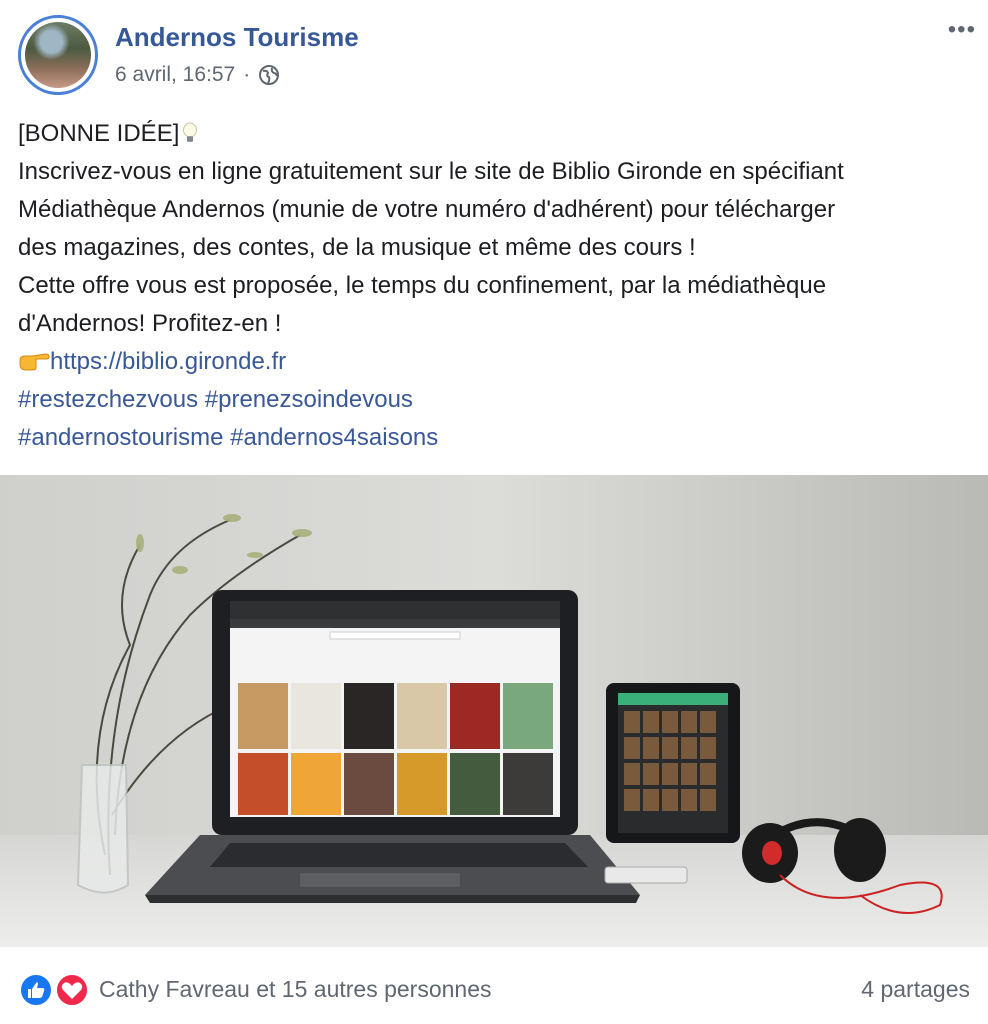  Describe the element at coordinates (108, 399) in the screenshot. I see `hashtag-restezchezvous: #restezchezvous` at that location.